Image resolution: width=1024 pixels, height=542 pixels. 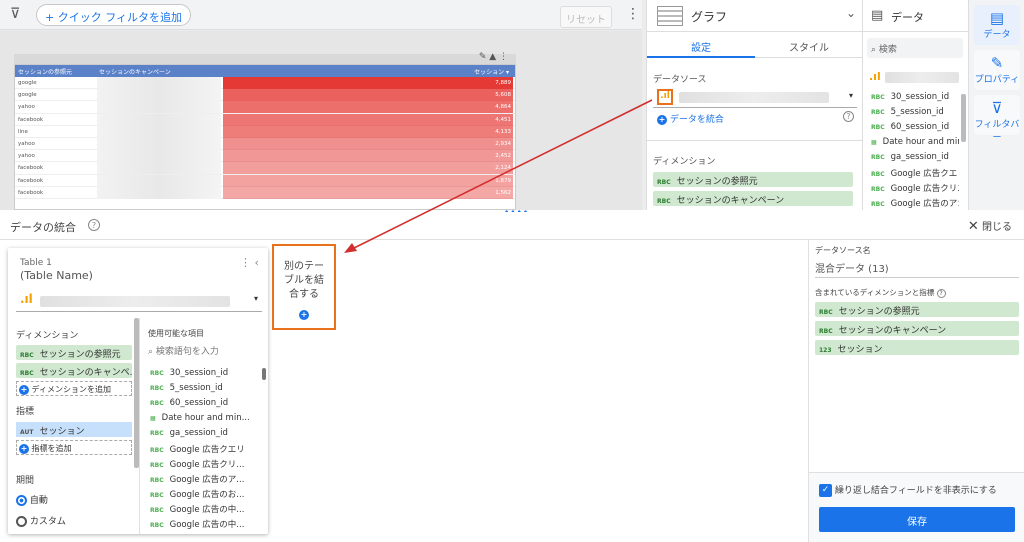 I want to click on included-field-chip: RBC セッションの参照元, so click(x=917, y=309).